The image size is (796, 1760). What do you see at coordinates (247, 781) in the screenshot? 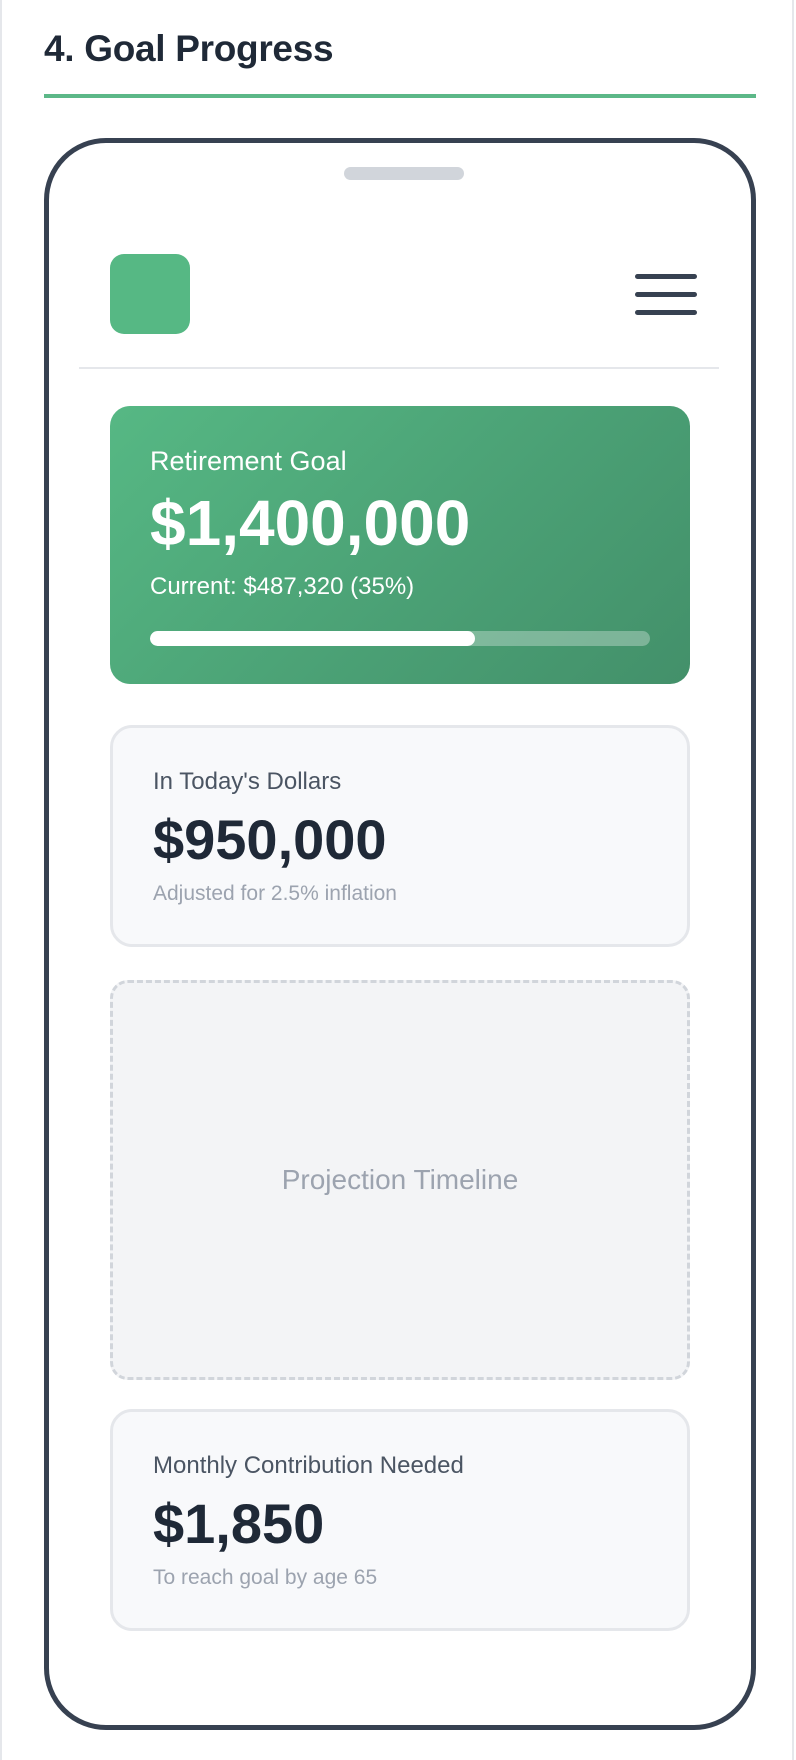
I see `todays-dollars-label: In Today's Dollars` at bounding box center [247, 781].